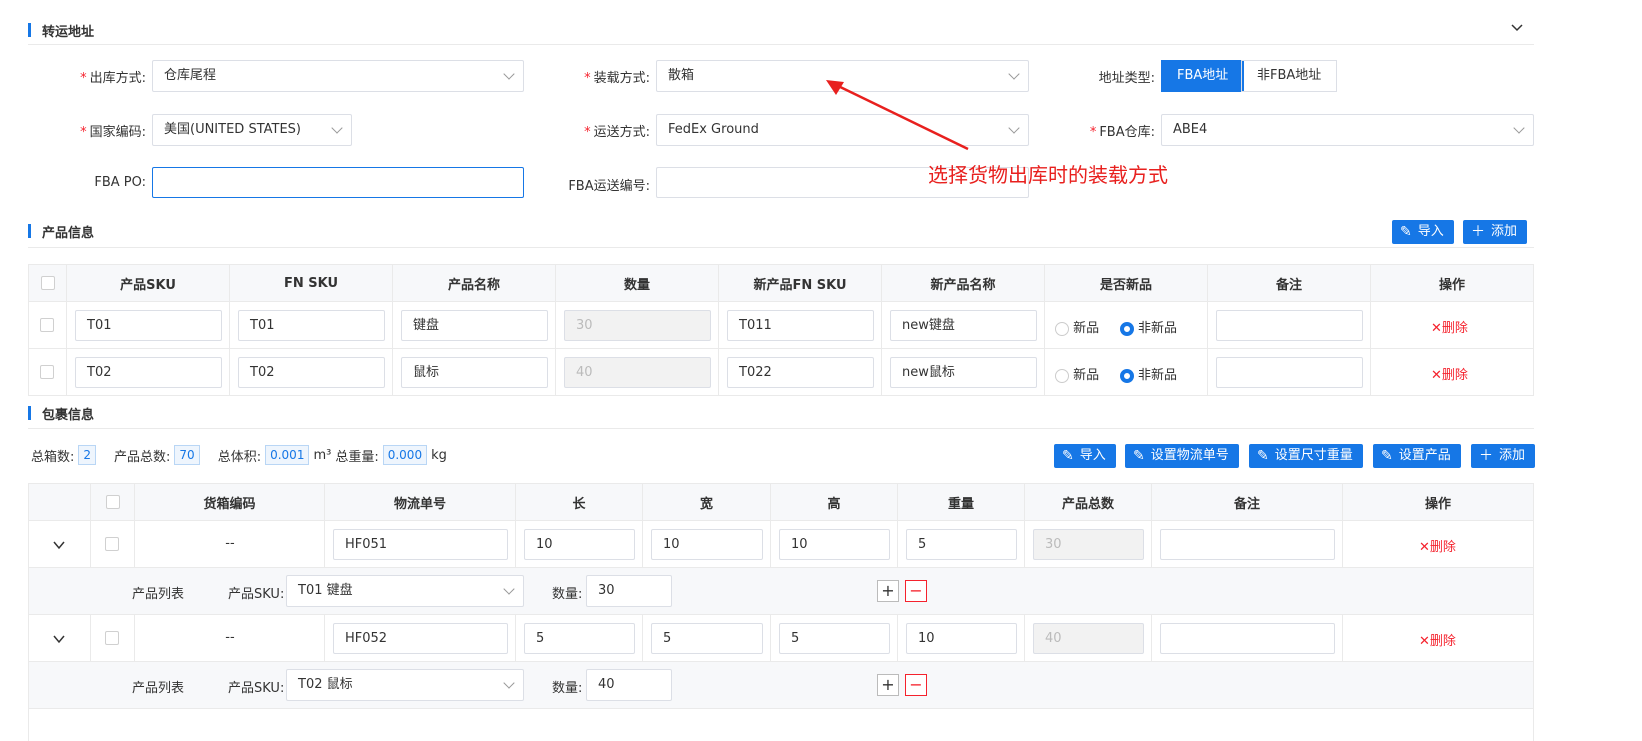 The width and height of the screenshot is (1642, 741). Describe the element at coordinates (567, 594) in the screenshot. I see `qty-label: 数量:` at that location.